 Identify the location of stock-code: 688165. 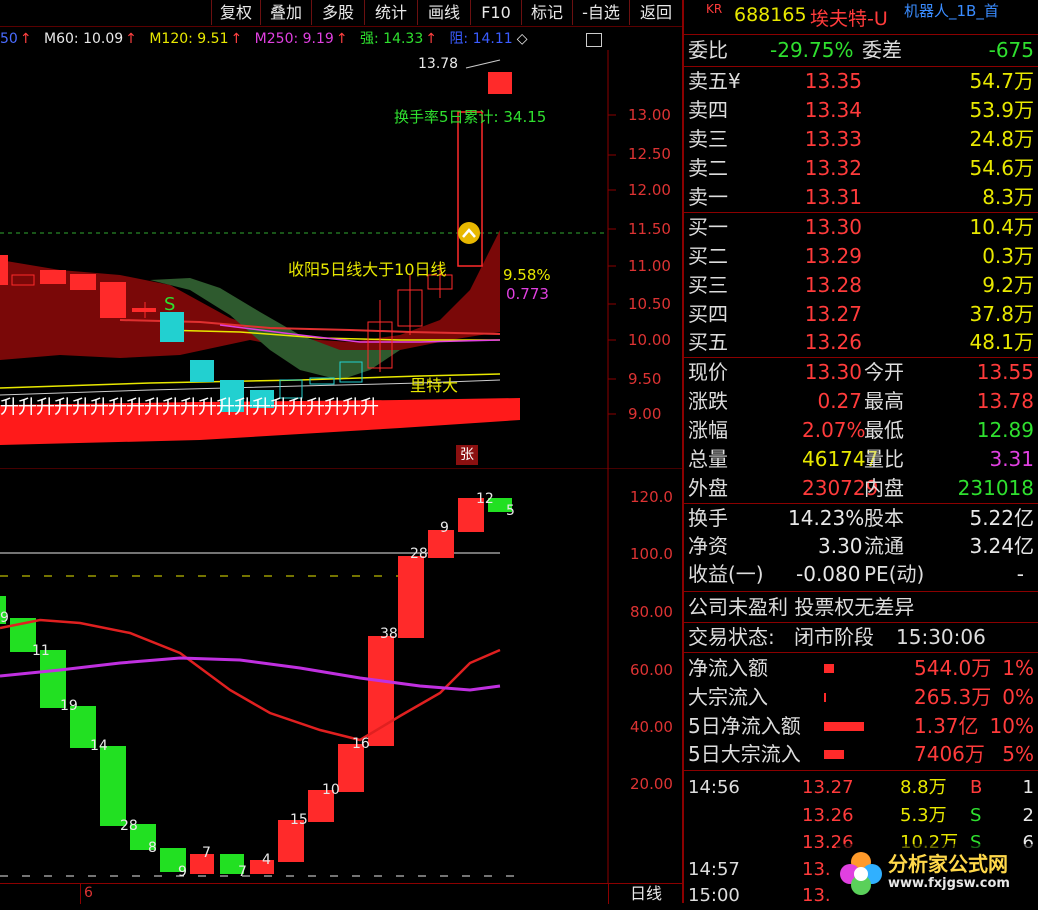
(770, 15).